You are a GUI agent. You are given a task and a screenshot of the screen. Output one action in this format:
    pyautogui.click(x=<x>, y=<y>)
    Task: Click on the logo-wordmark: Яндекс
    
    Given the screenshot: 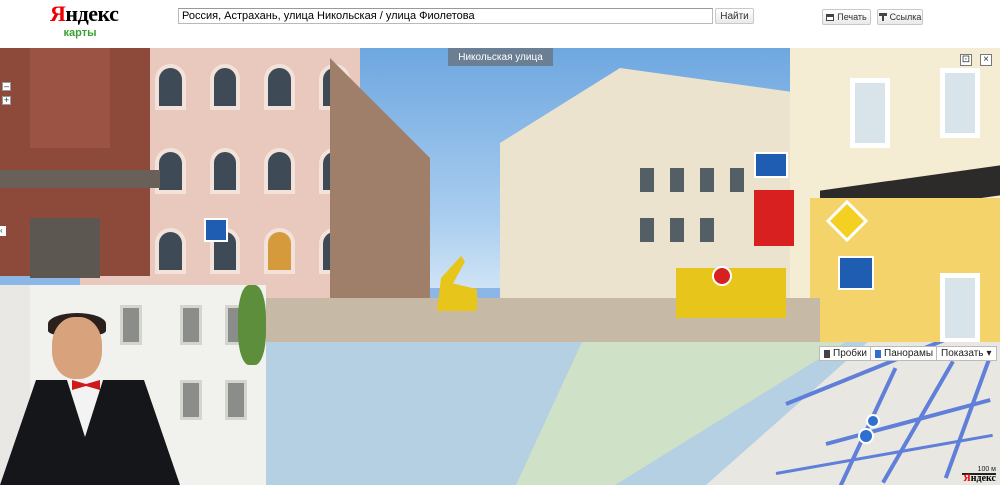 What is the action you would take?
    pyautogui.click(x=84, y=13)
    